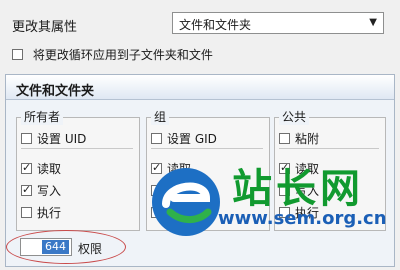 The image size is (400, 270). Describe the element at coordinates (186, 202) in the screenshot. I see `e-logo-icon` at that location.